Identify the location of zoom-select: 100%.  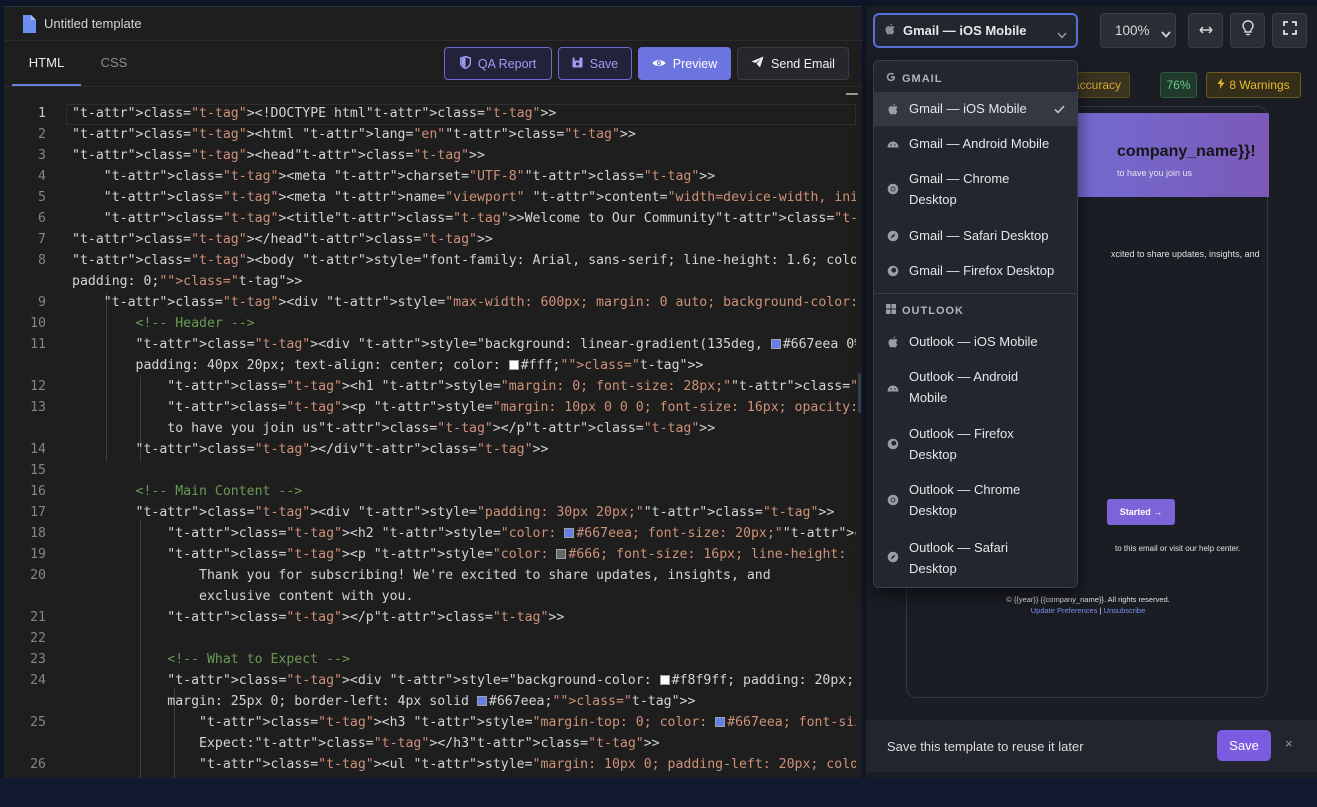
(1138, 30).